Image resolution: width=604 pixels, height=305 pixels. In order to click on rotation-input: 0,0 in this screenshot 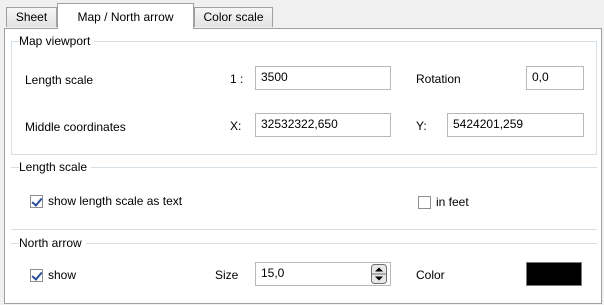, I will do `click(555, 78)`.